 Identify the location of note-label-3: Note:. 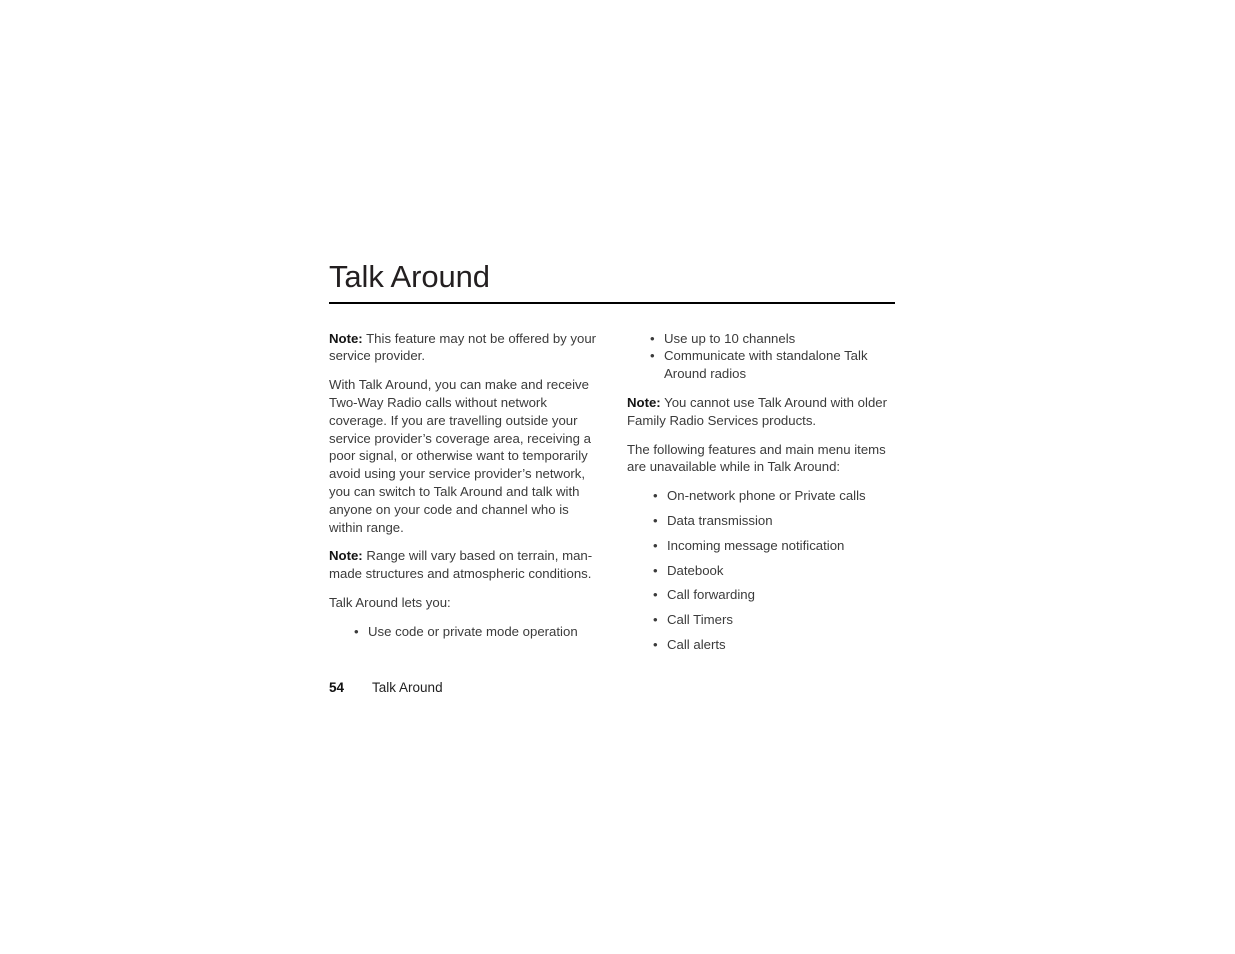
(644, 402).